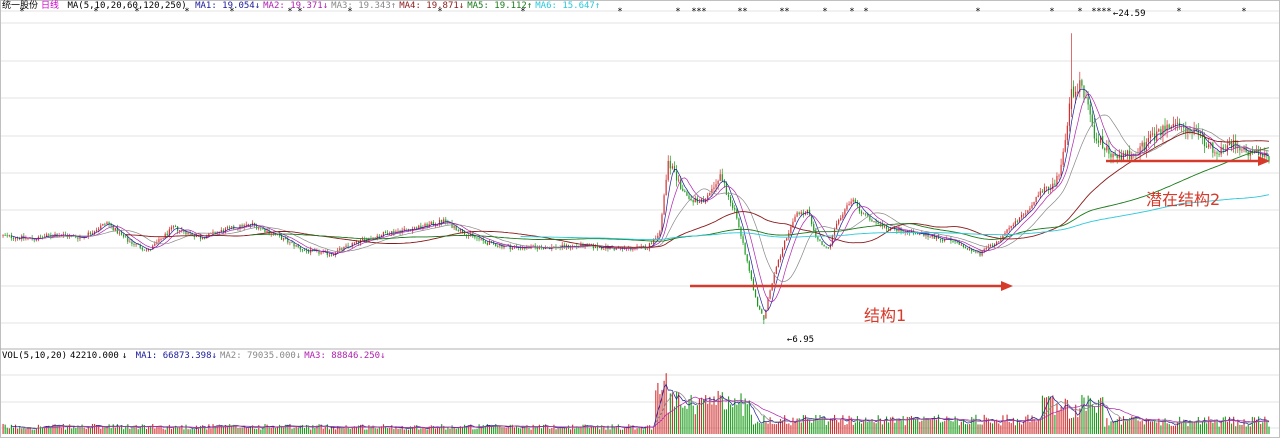 This screenshot has height=438, width=1280. I want to click on period-label: 日线, so click(50, 6).